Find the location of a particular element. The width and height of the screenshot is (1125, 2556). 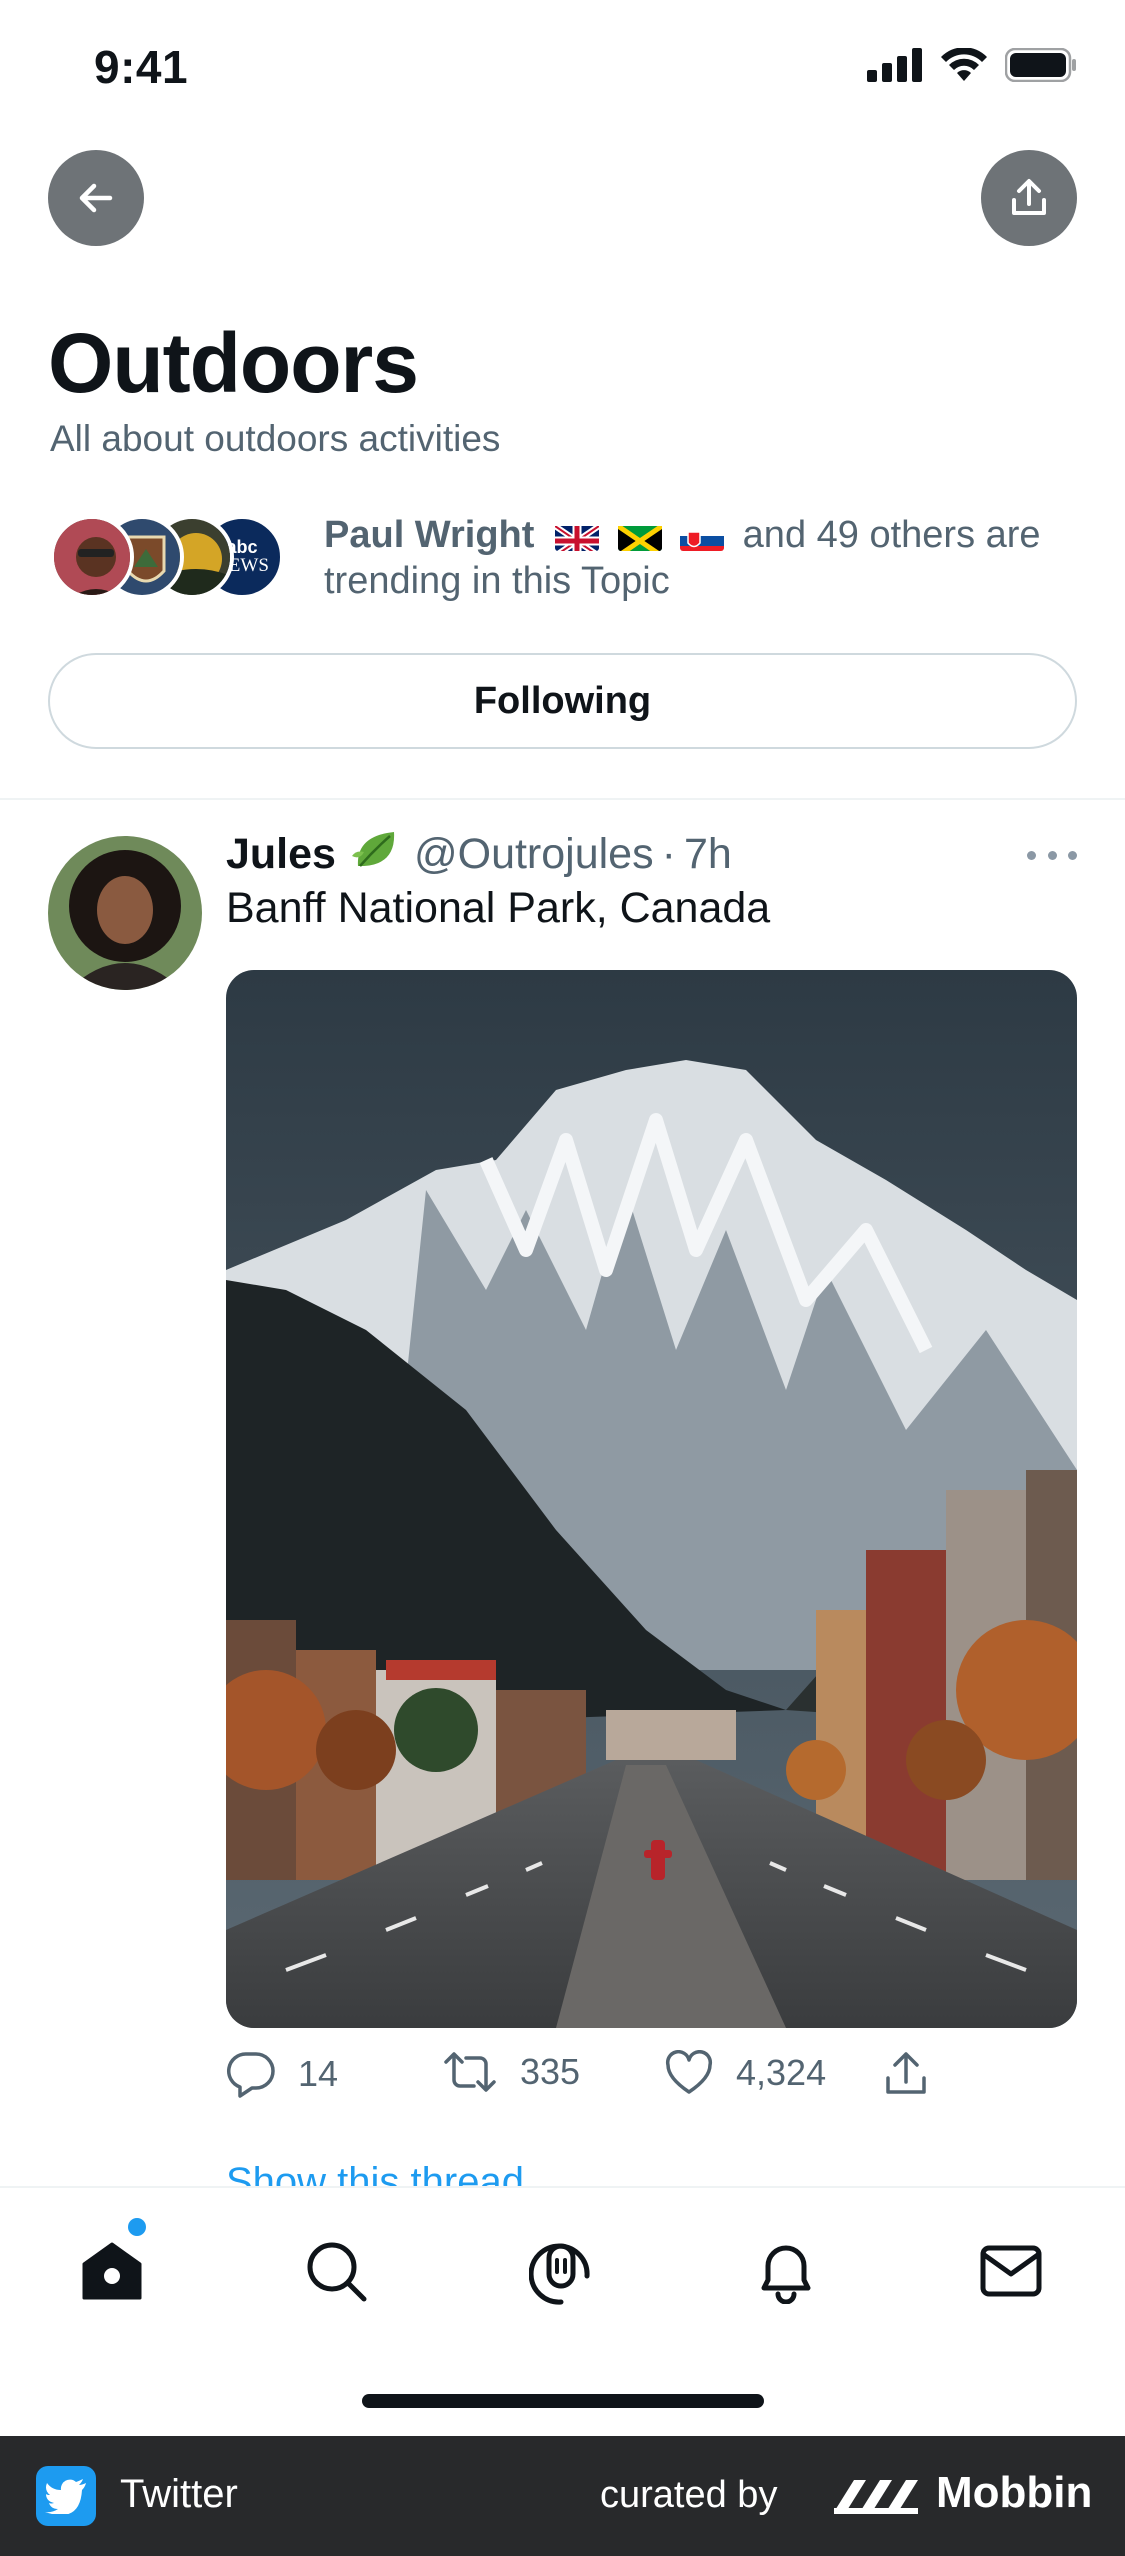

footer-banner: Twitter curated by Mobbin is located at coordinates (562, 2496).